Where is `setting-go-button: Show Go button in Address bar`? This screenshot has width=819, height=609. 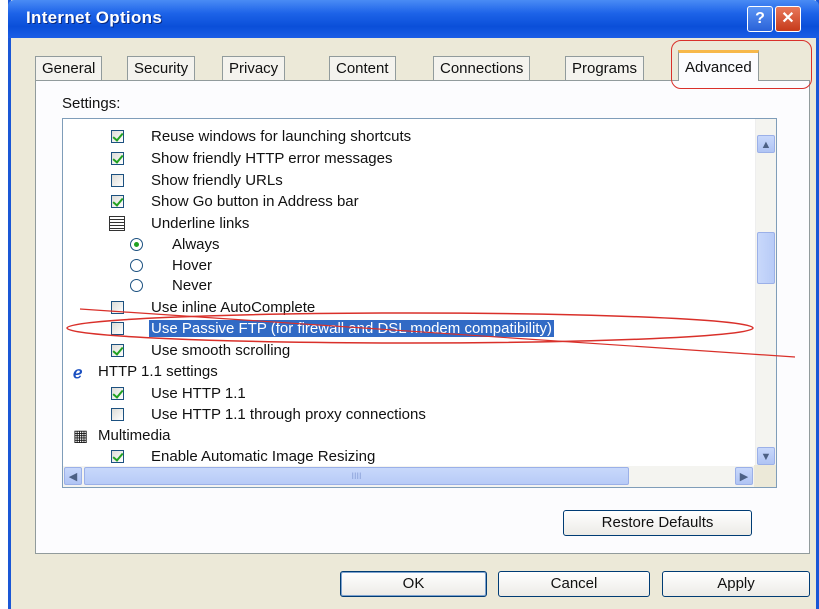 setting-go-button: Show Go button in Address bar is located at coordinates (235, 202).